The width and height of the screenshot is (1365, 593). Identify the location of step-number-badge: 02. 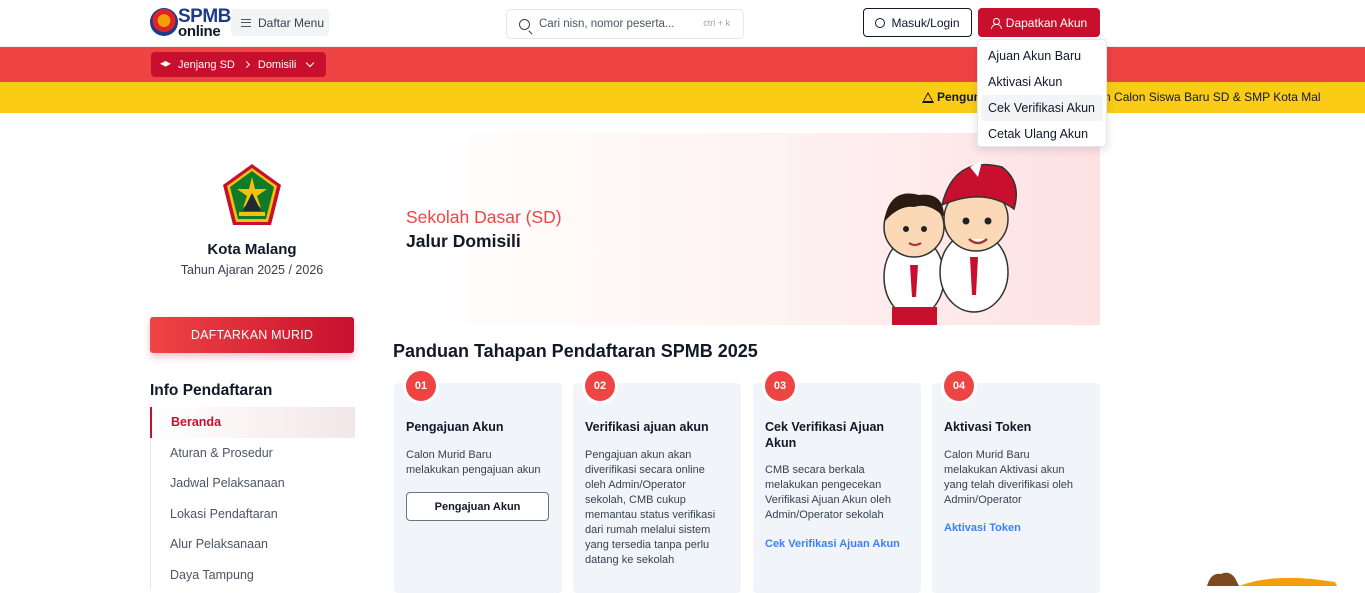
(600, 386).